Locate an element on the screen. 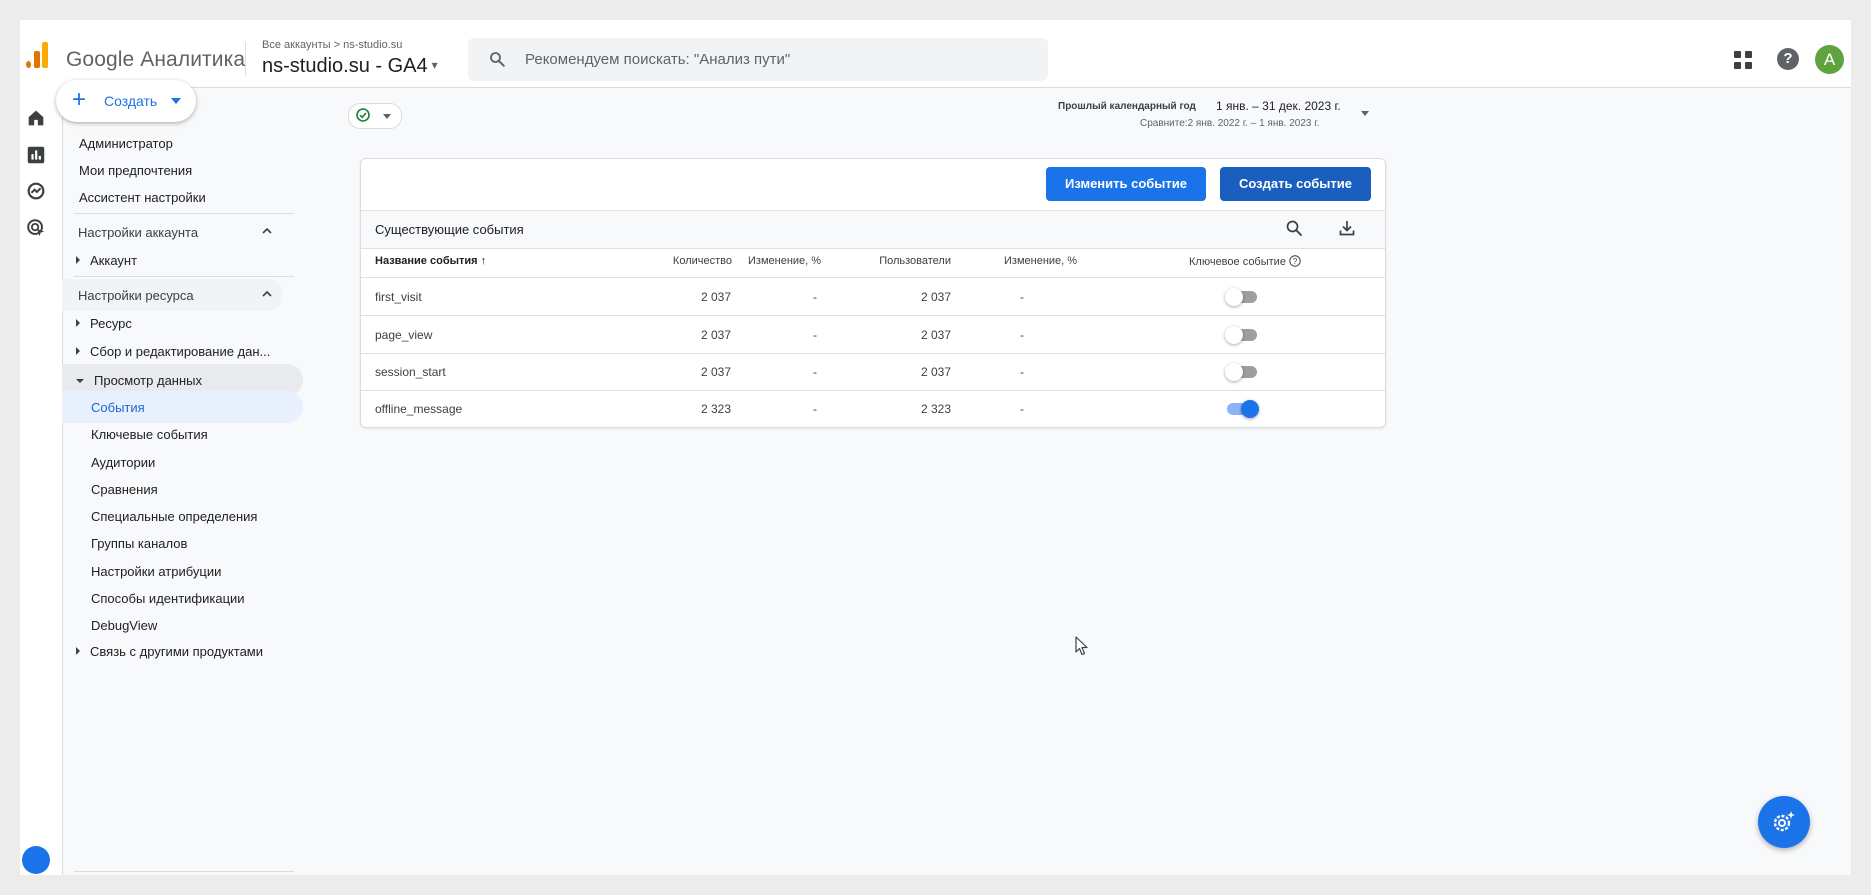 This screenshot has width=1871, height=895. table-row: page_view 2 037 - 2 037 - is located at coordinates (873, 335).